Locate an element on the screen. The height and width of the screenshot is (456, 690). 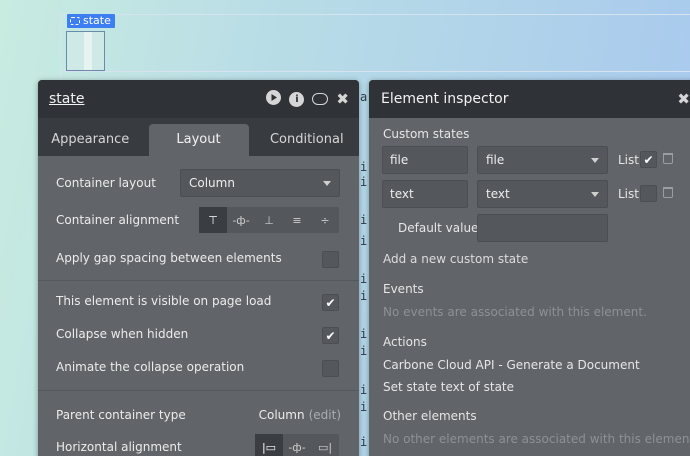
default-value-label: Default value is located at coordinates (438, 228).